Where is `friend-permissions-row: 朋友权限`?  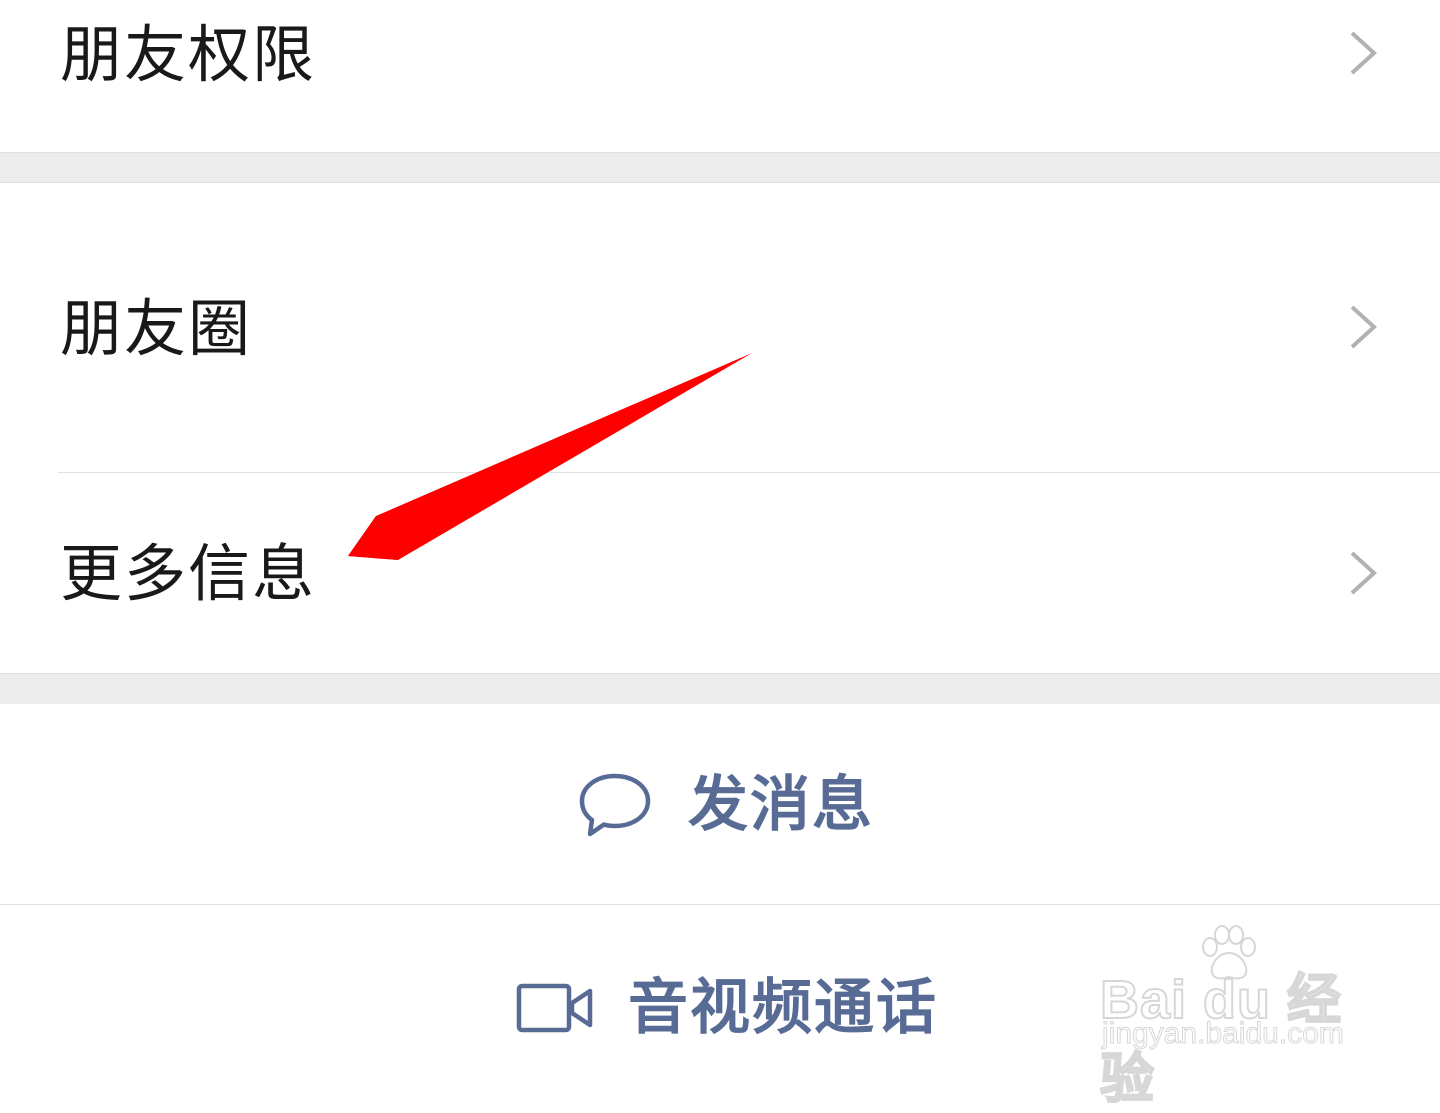
friend-permissions-row: 朋友权限 is located at coordinates (720, 76).